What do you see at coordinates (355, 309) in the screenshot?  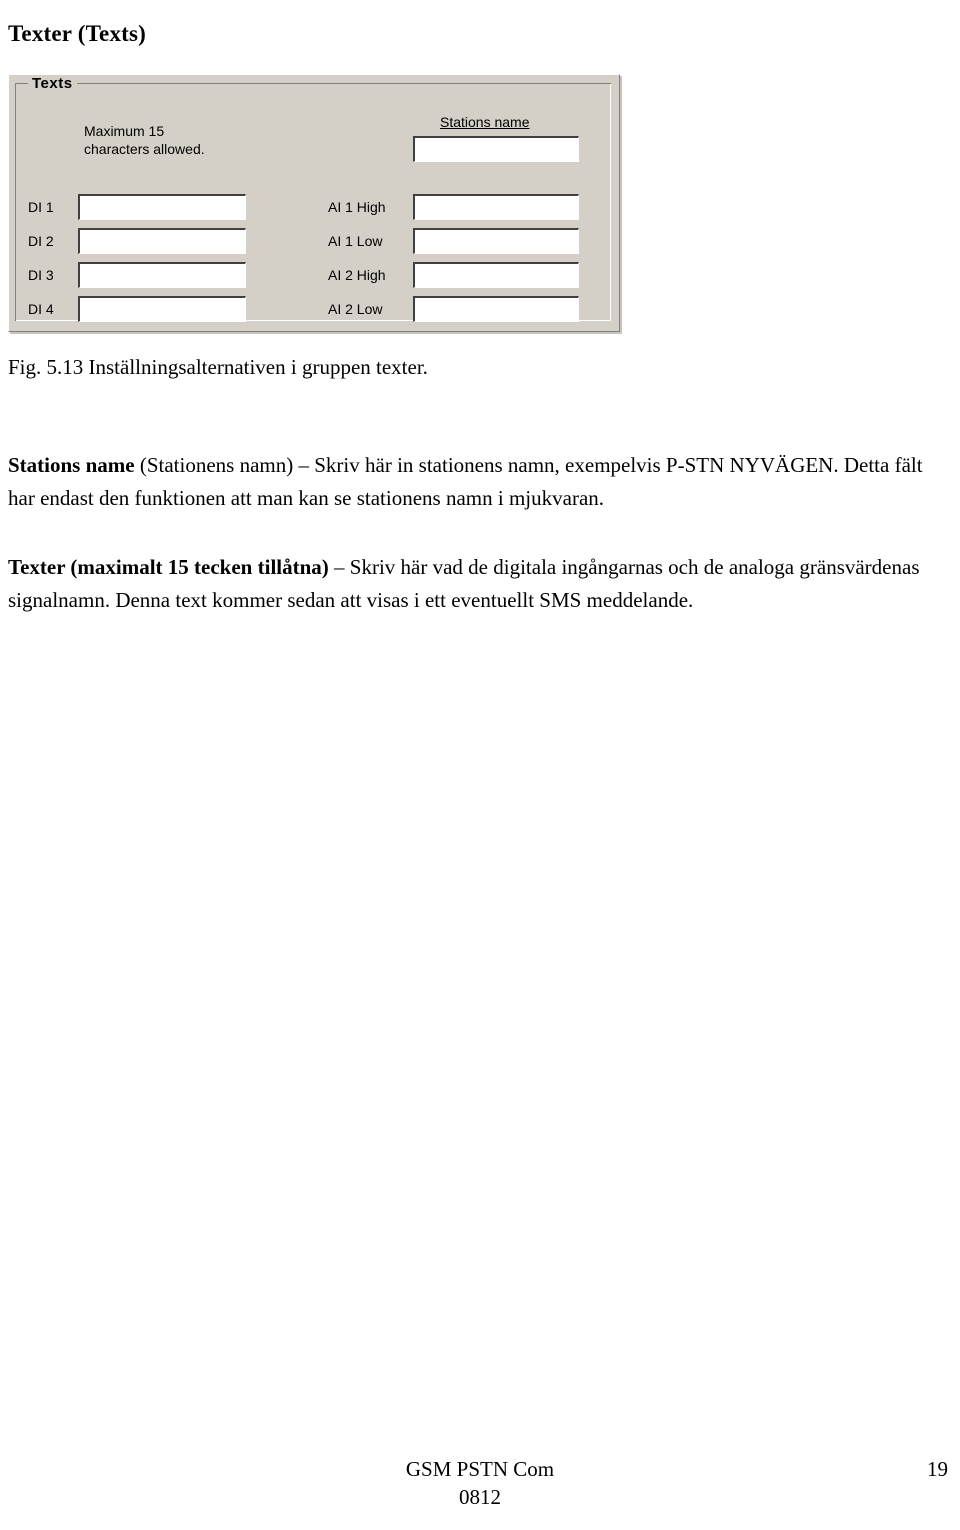 I see `ai-2-low-label: AI 2 Low` at bounding box center [355, 309].